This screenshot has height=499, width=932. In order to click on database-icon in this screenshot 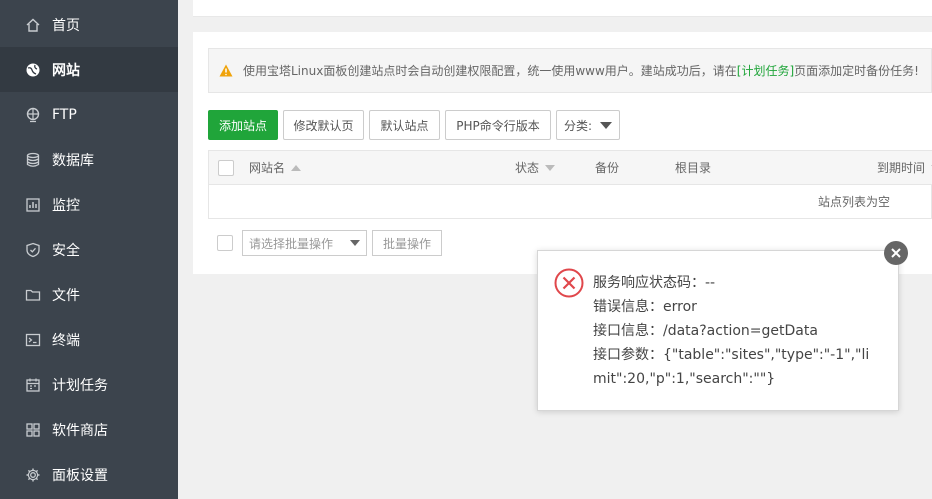, I will do `click(33, 160)`.